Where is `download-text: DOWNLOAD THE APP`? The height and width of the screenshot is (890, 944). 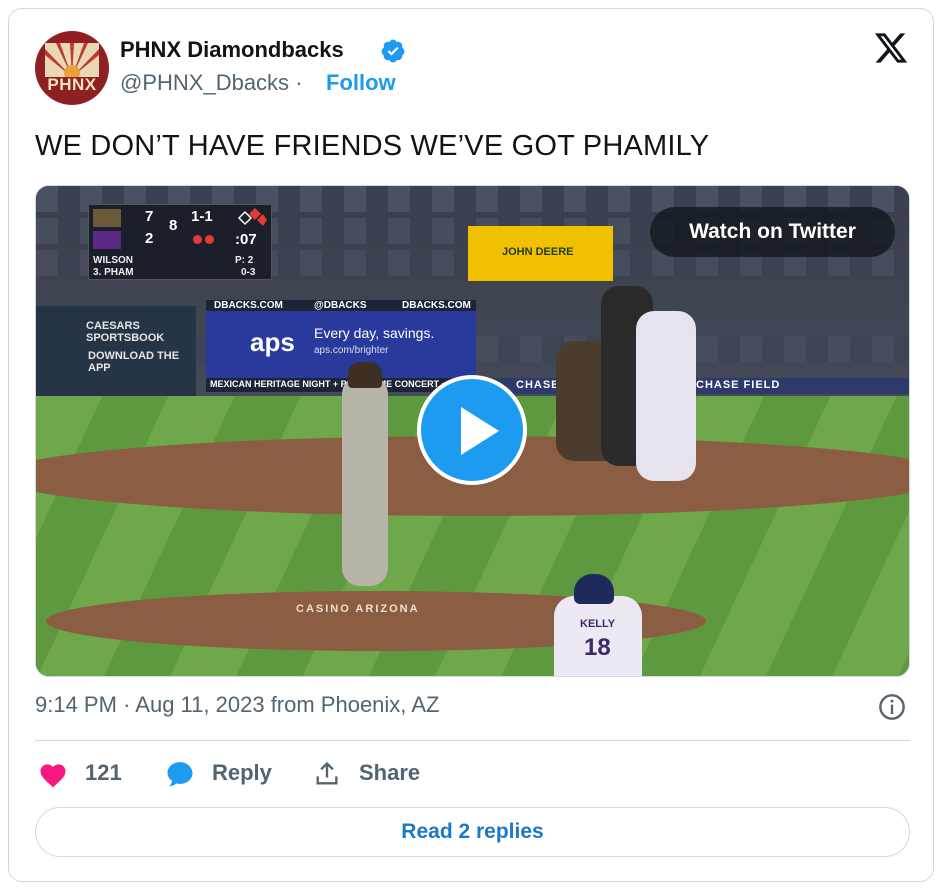
download-text: DOWNLOAD THE APP is located at coordinates (134, 362).